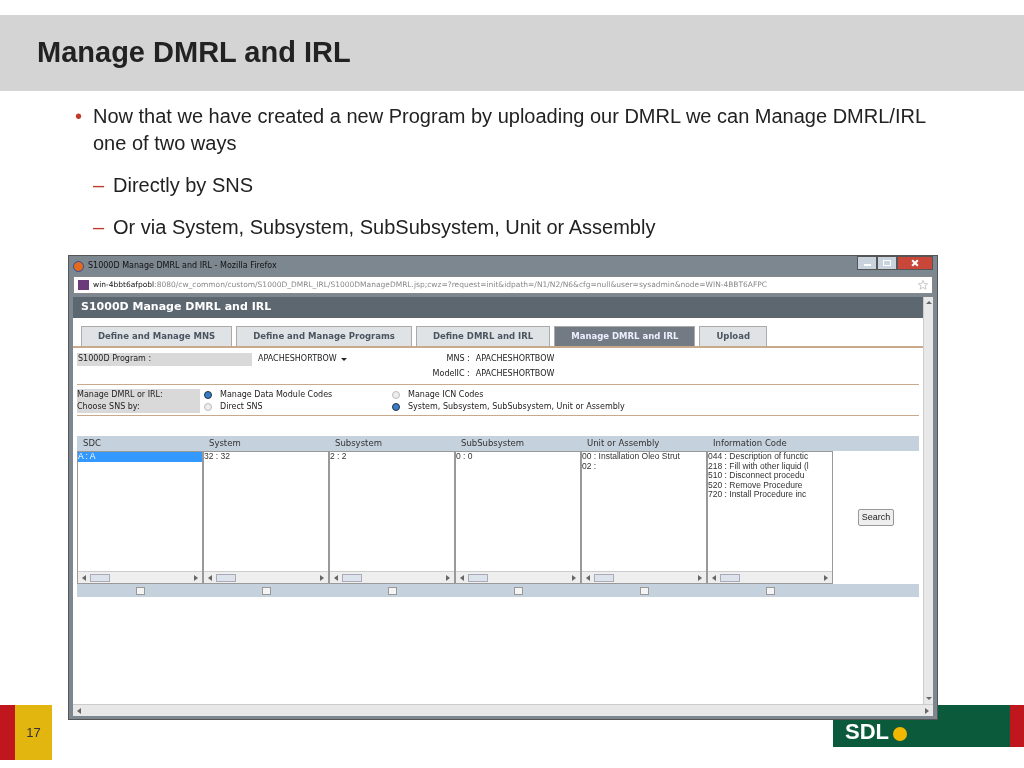  I want to click on list-item: 00 : Installation Oleo Strut, so click(644, 457).